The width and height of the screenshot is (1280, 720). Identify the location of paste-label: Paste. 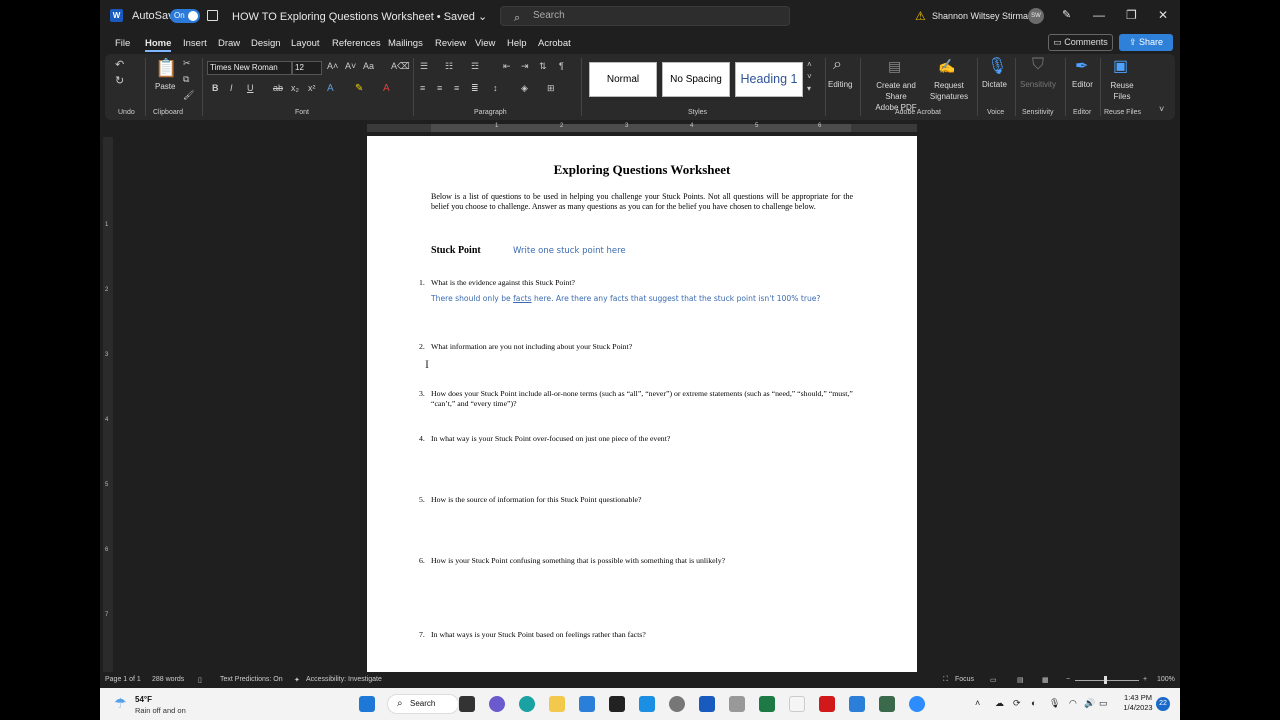
(165, 86).